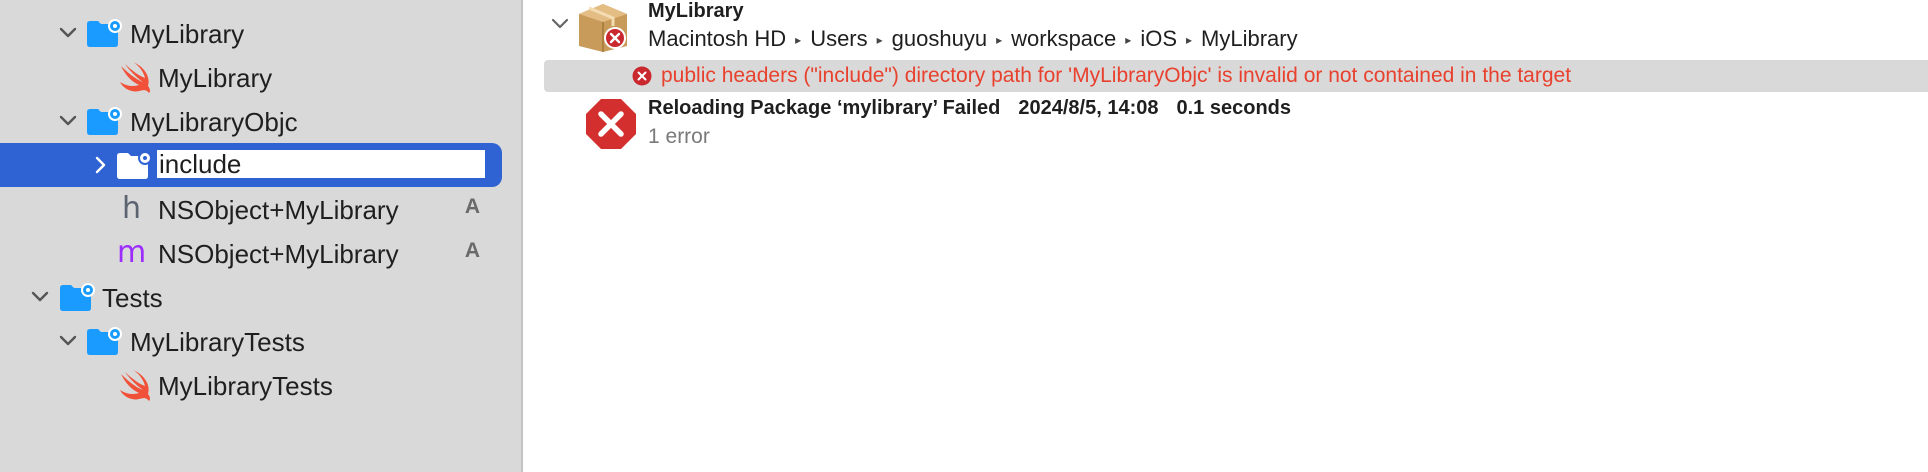 The image size is (1928, 472). What do you see at coordinates (132, 252) in the screenshot?
I see `m-file-icon: m` at bounding box center [132, 252].